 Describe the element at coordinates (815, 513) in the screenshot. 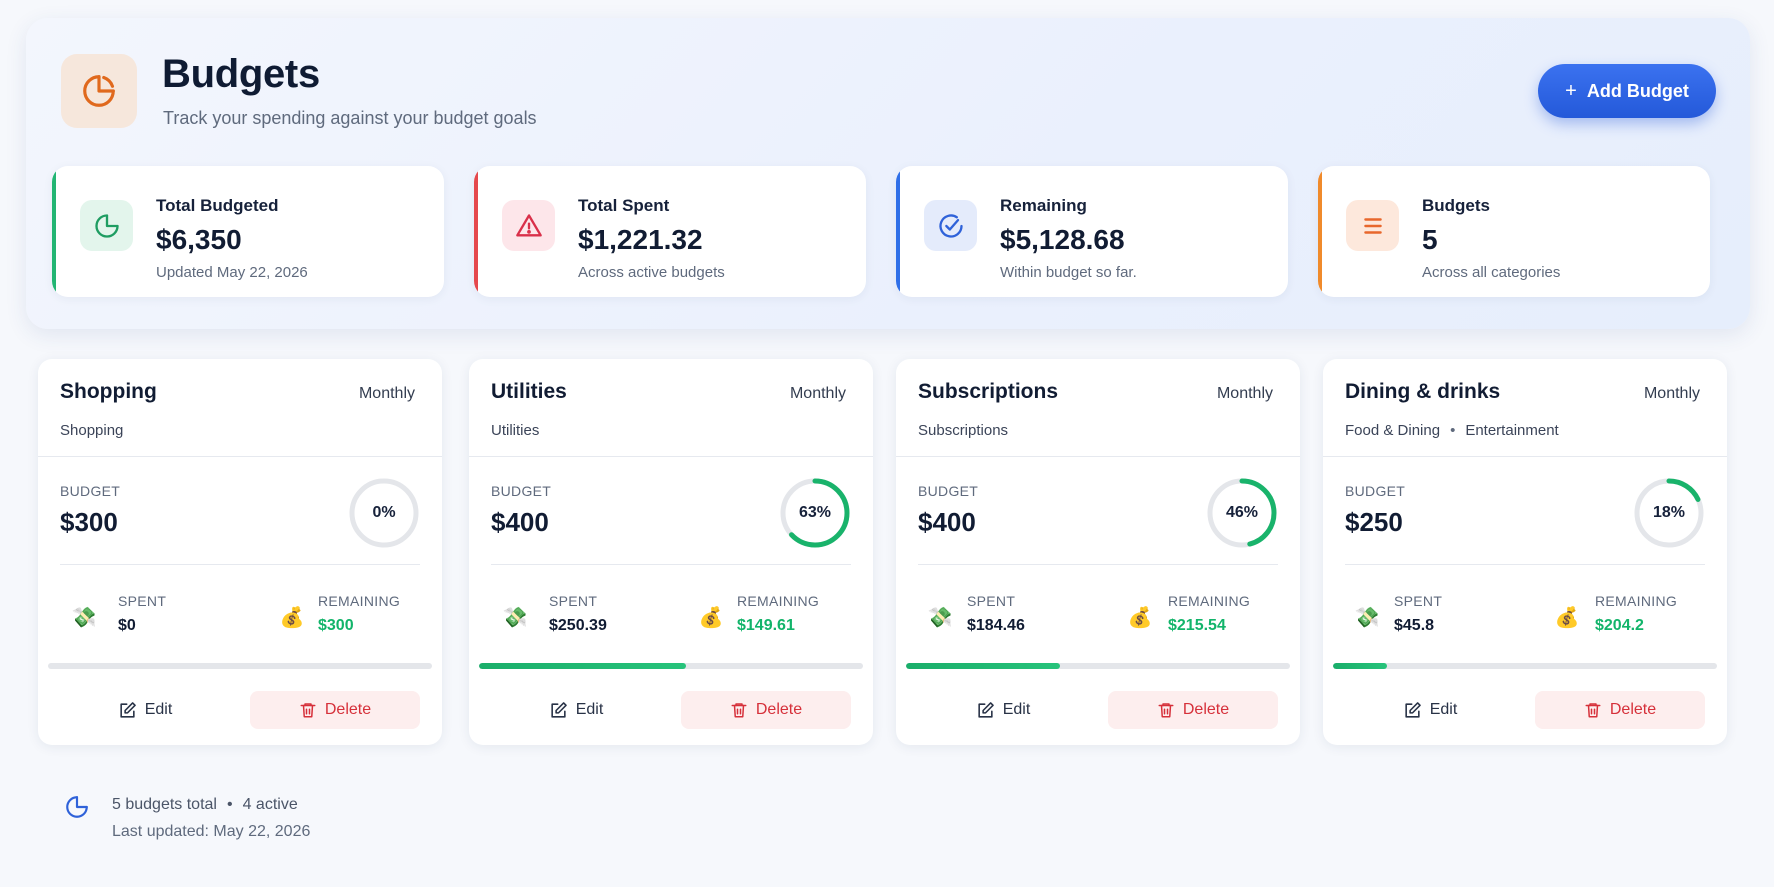

I see `progress-ring: 63%` at that location.